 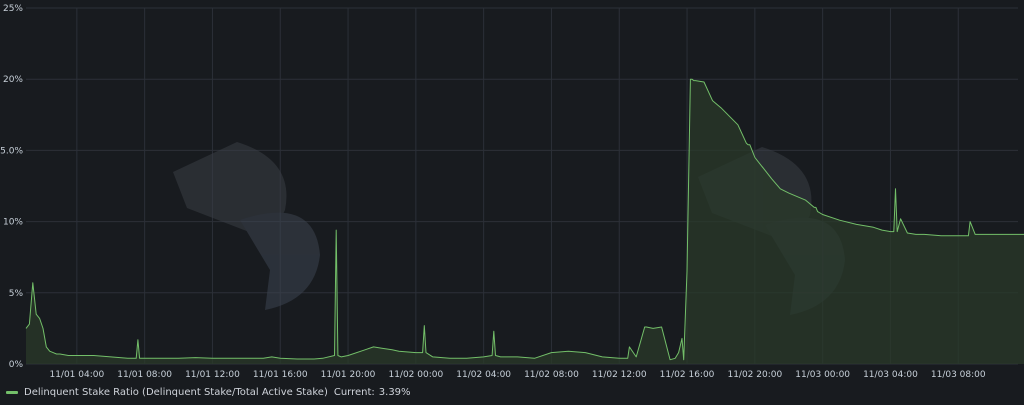 What do you see at coordinates (483, 375) in the screenshot?
I see `x-tick-label: 11/02 04:00` at bounding box center [483, 375].